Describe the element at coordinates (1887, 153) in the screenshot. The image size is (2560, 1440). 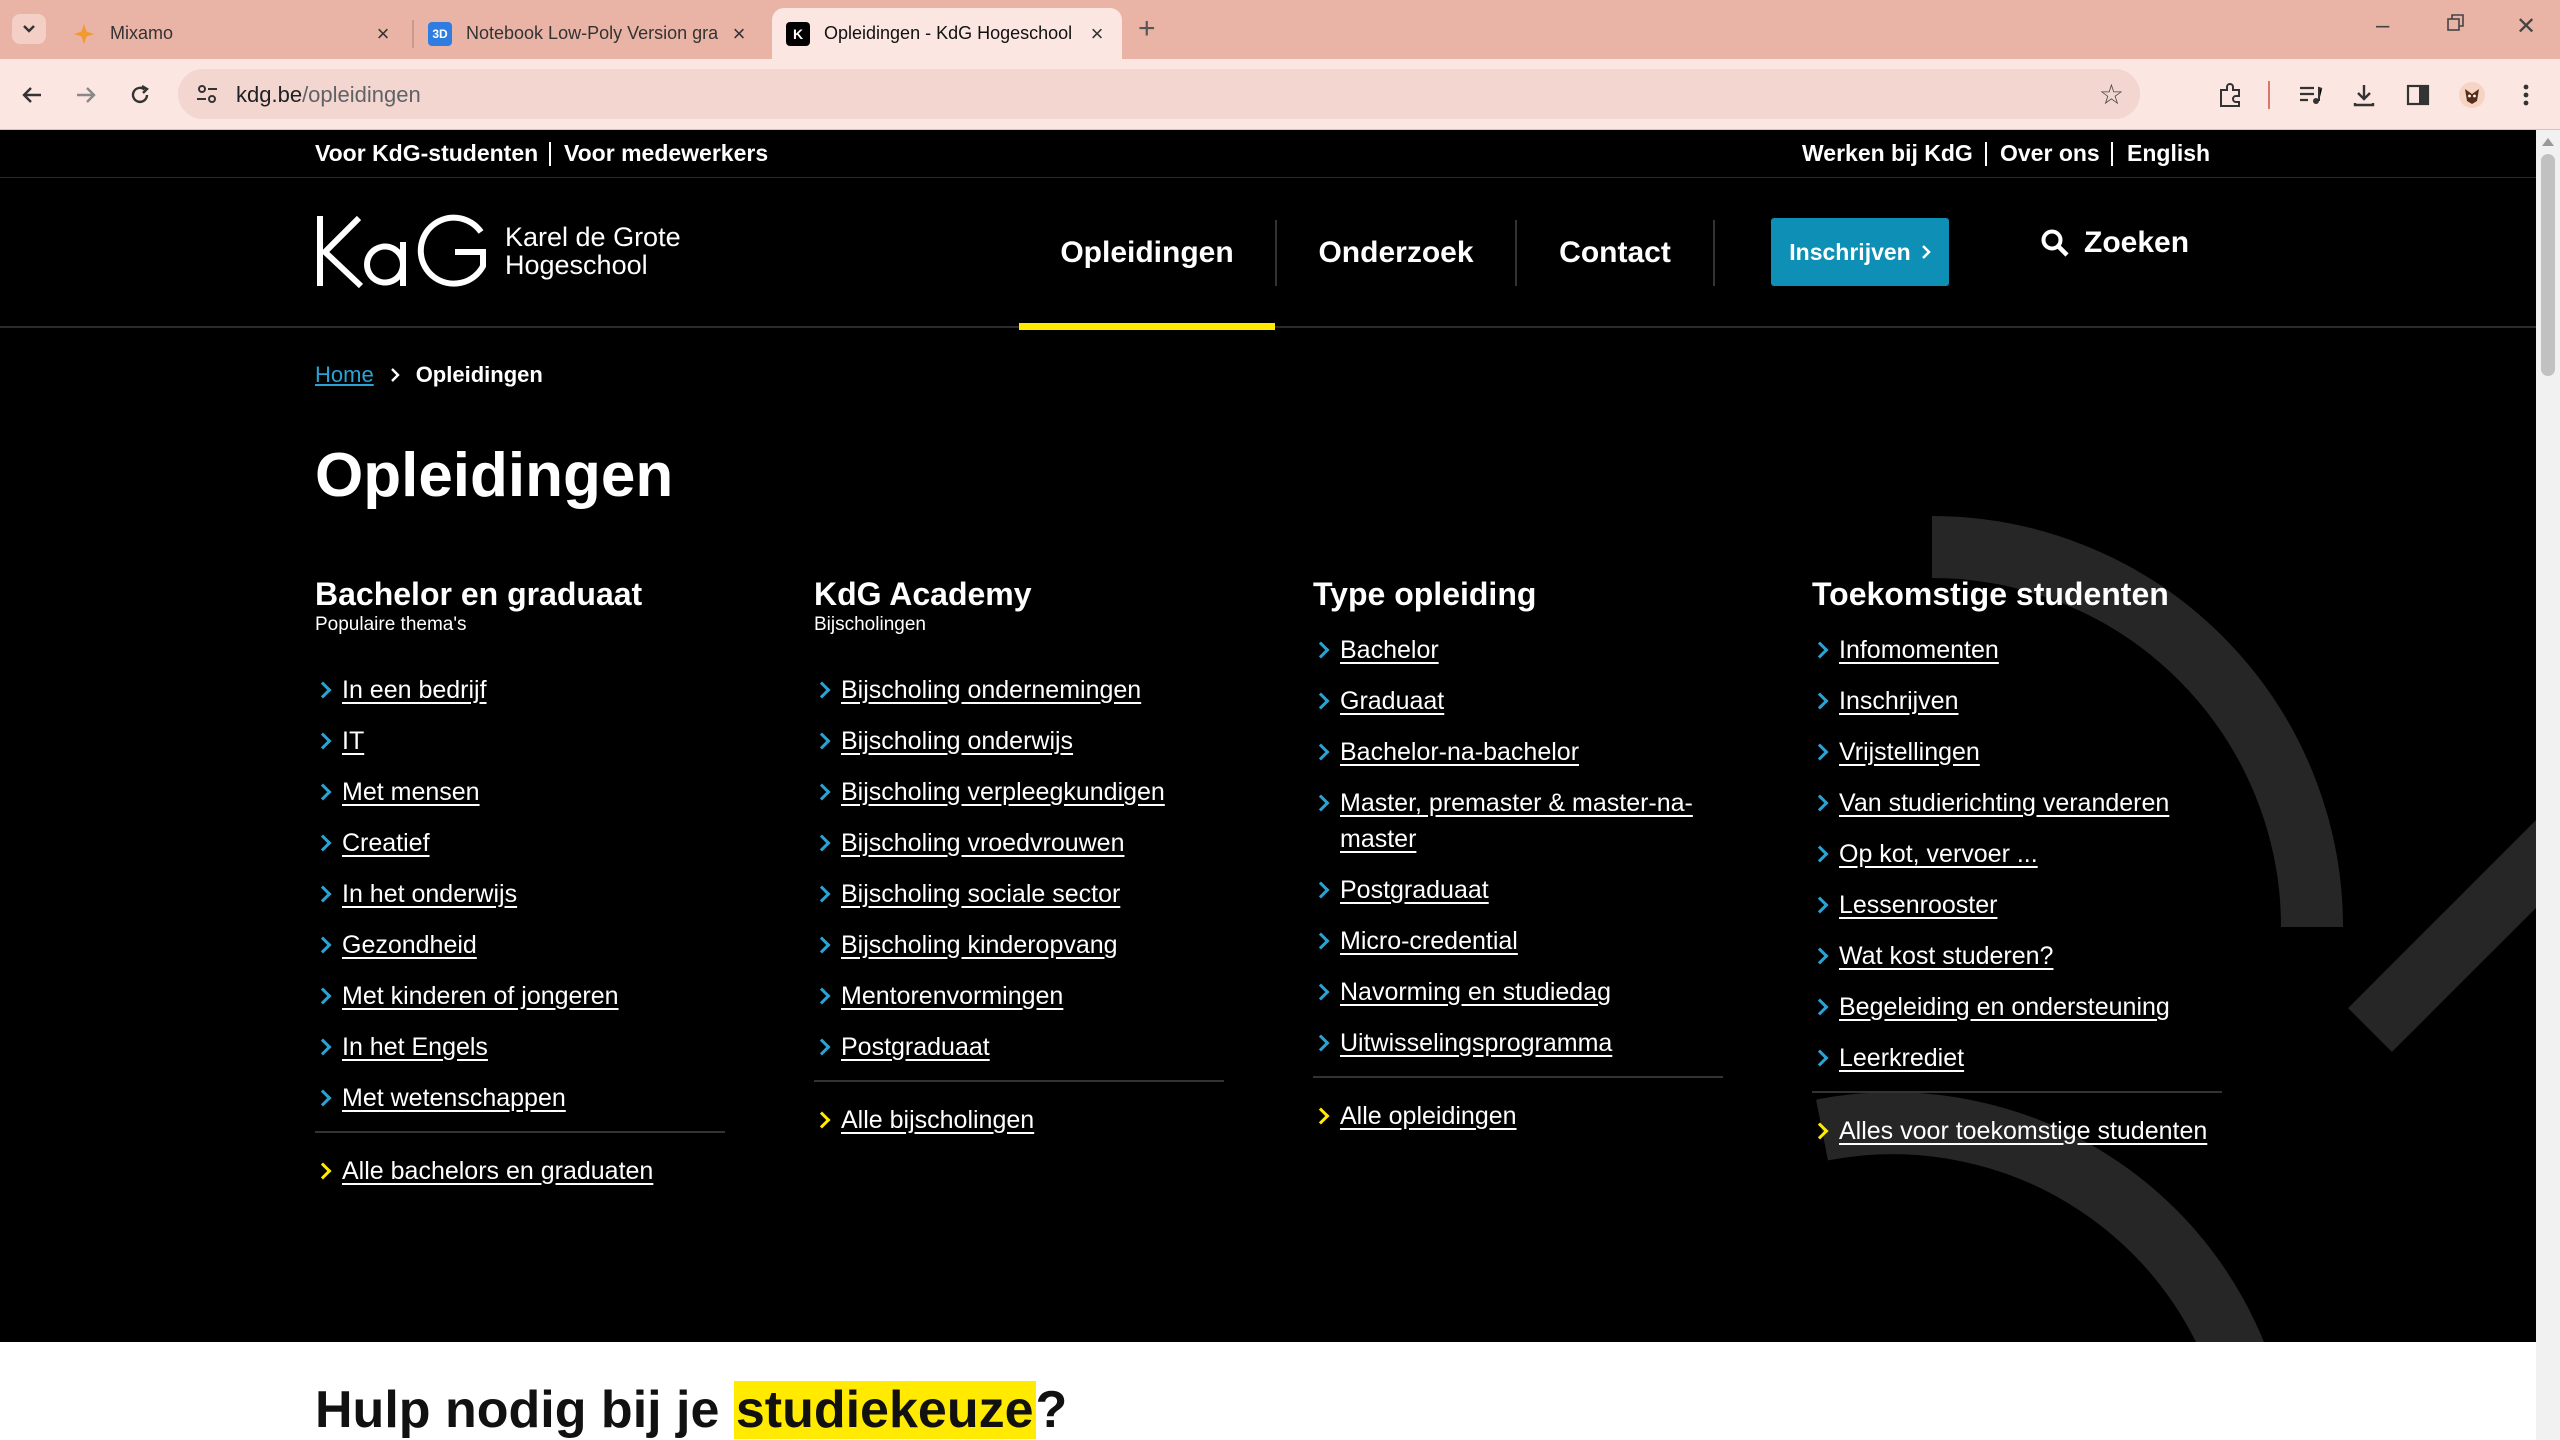
I see `util-link-jobs: Werken bij KdG` at that location.